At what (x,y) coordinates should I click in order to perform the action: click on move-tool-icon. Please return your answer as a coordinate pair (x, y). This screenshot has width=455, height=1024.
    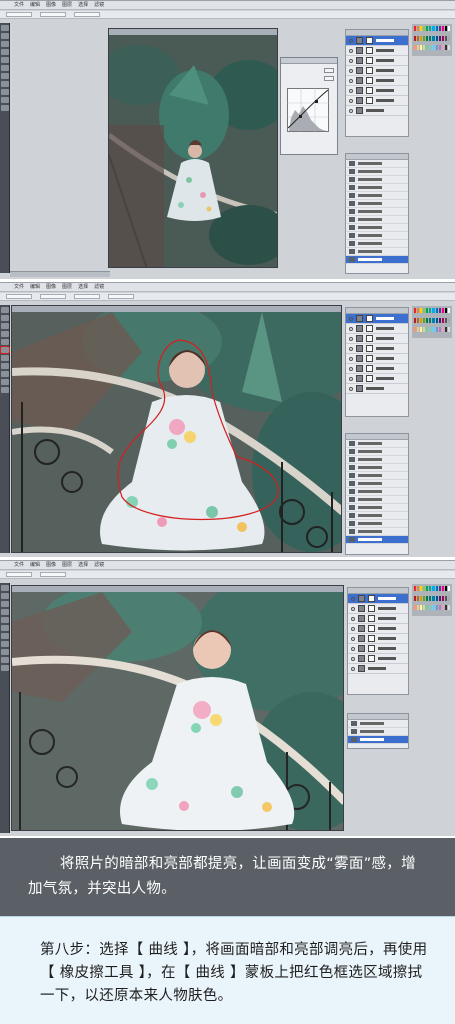
    Looking at the image, I should click on (5, 310).